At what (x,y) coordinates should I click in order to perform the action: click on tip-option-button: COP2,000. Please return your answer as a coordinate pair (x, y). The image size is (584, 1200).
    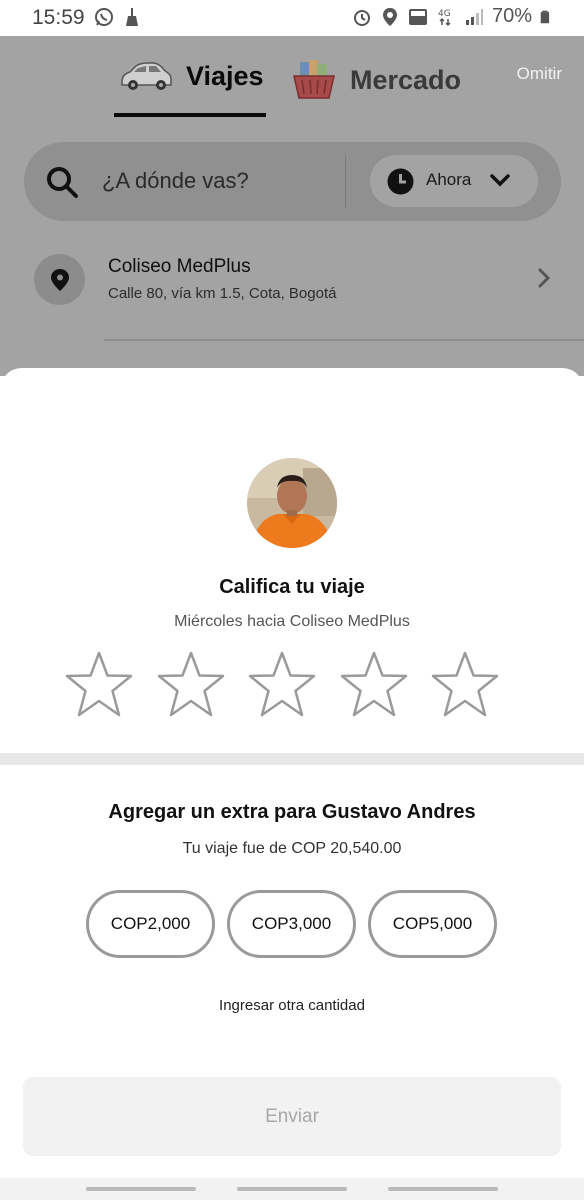
    Looking at the image, I should click on (150, 924).